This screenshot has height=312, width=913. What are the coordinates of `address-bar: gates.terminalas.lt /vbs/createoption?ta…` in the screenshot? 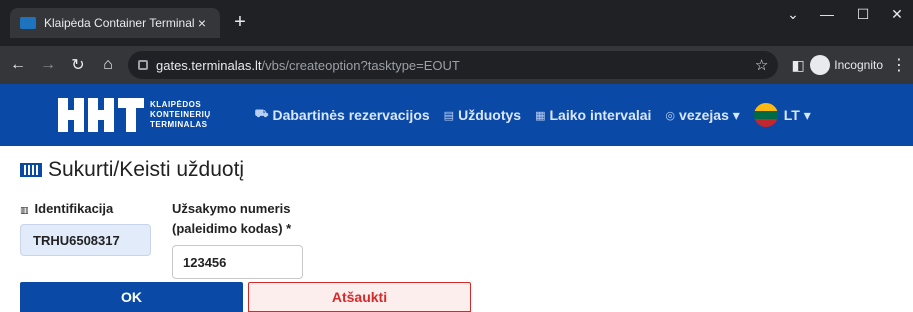 It's located at (453, 65).